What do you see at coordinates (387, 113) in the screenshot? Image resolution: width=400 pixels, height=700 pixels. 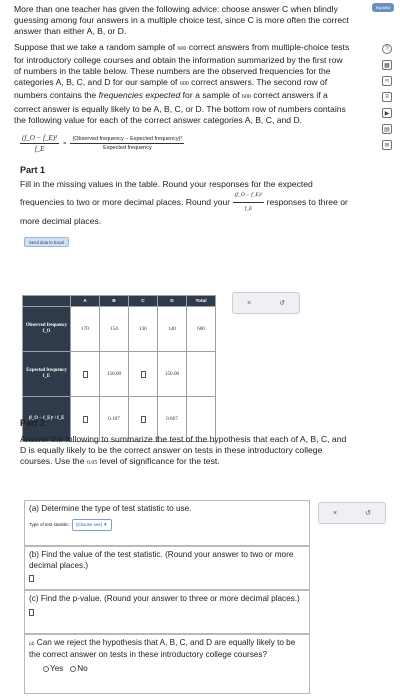 I see `video-icon: ▶` at bounding box center [387, 113].